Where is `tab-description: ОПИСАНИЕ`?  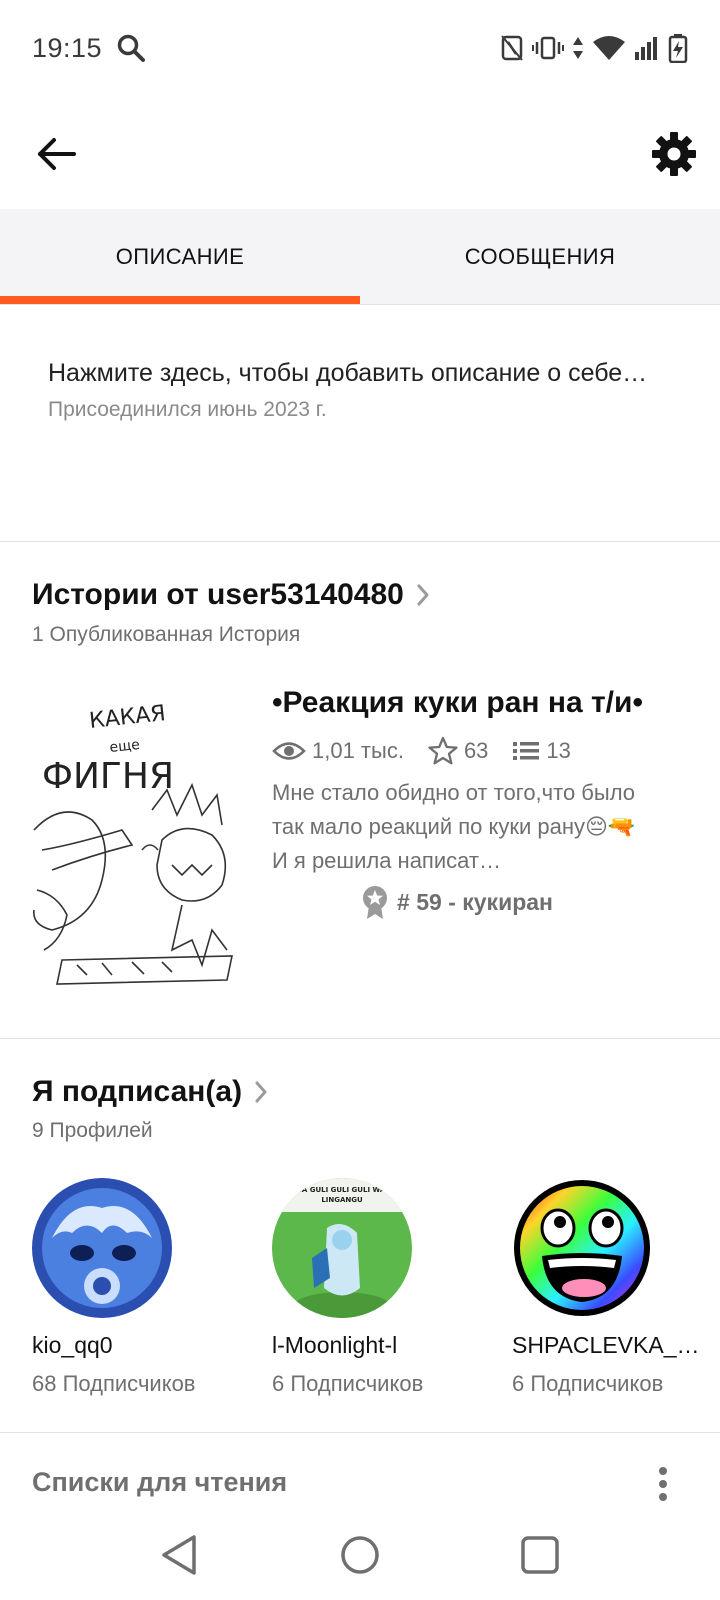
tab-description: ОПИСАНИЕ is located at coordinates (180, 257).